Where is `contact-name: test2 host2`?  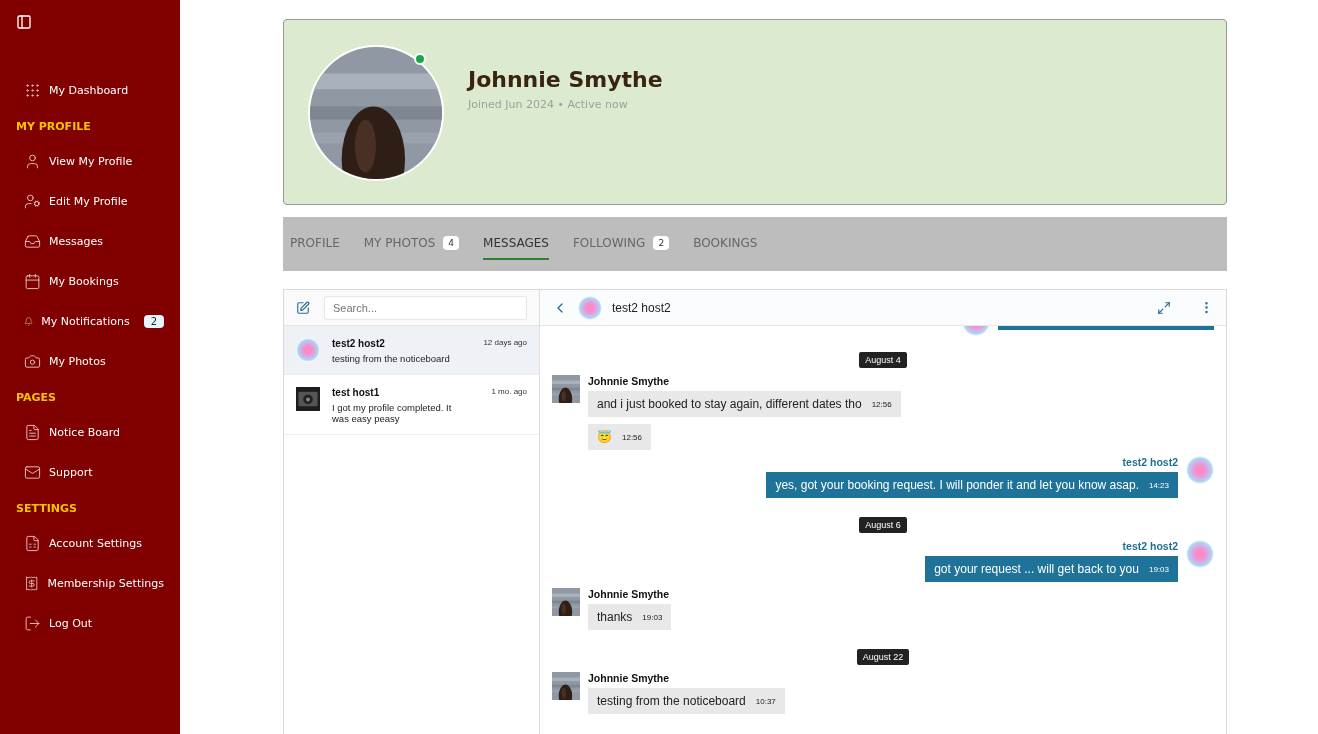
contact-name: test2 host2 is located at coordinates (358, 343).